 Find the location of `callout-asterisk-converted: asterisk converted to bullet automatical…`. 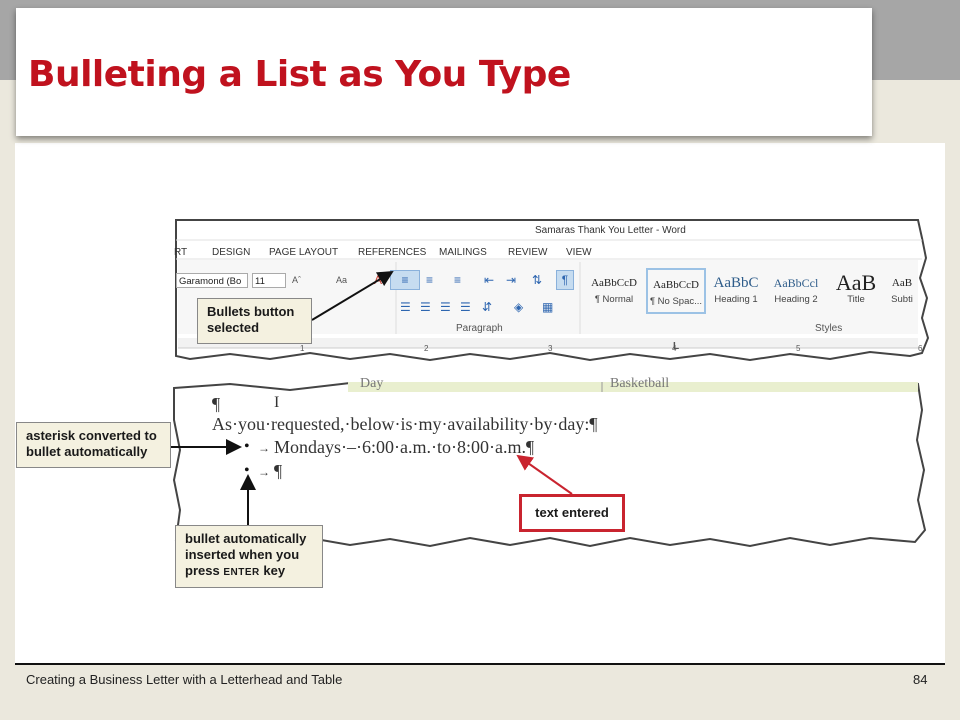

callout-asterisk-converted: asterisk converted to bullet automatical… is located at coordinates (93, 445).